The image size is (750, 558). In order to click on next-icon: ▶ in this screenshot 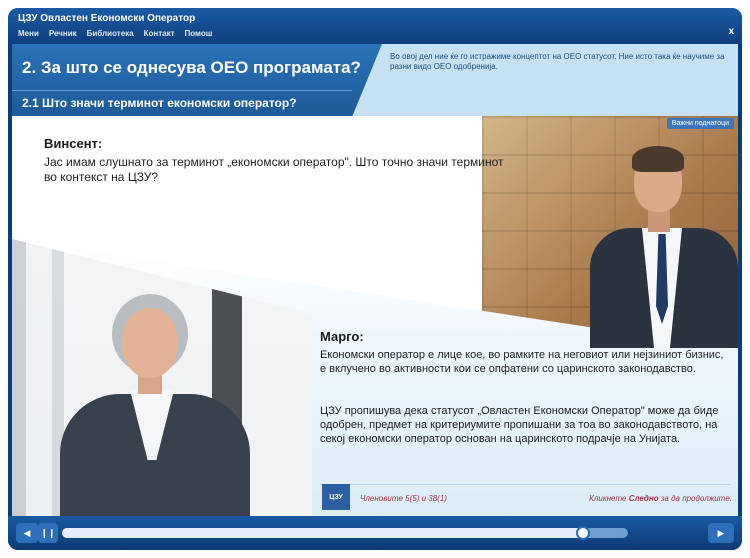, I will do `click(721, 533)`.